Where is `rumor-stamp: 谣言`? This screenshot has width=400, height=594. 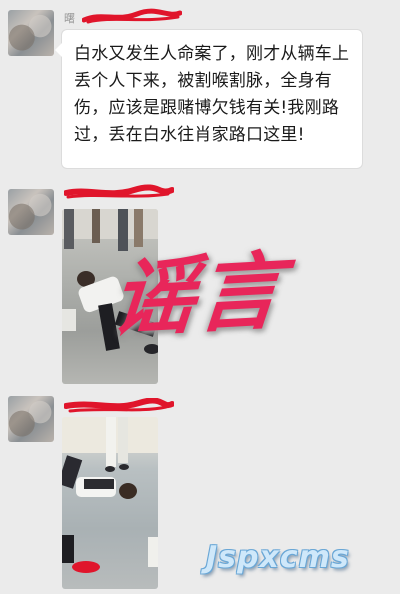
rumor-stamp: 谣言 is located at coordinates (197, 294).